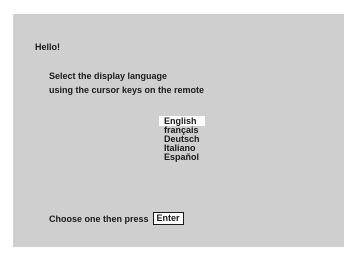  What do you see at coordinates (48, 47) in the screenshot?
I see `greeting-text: Hello!` at bounding box center [48, 47].